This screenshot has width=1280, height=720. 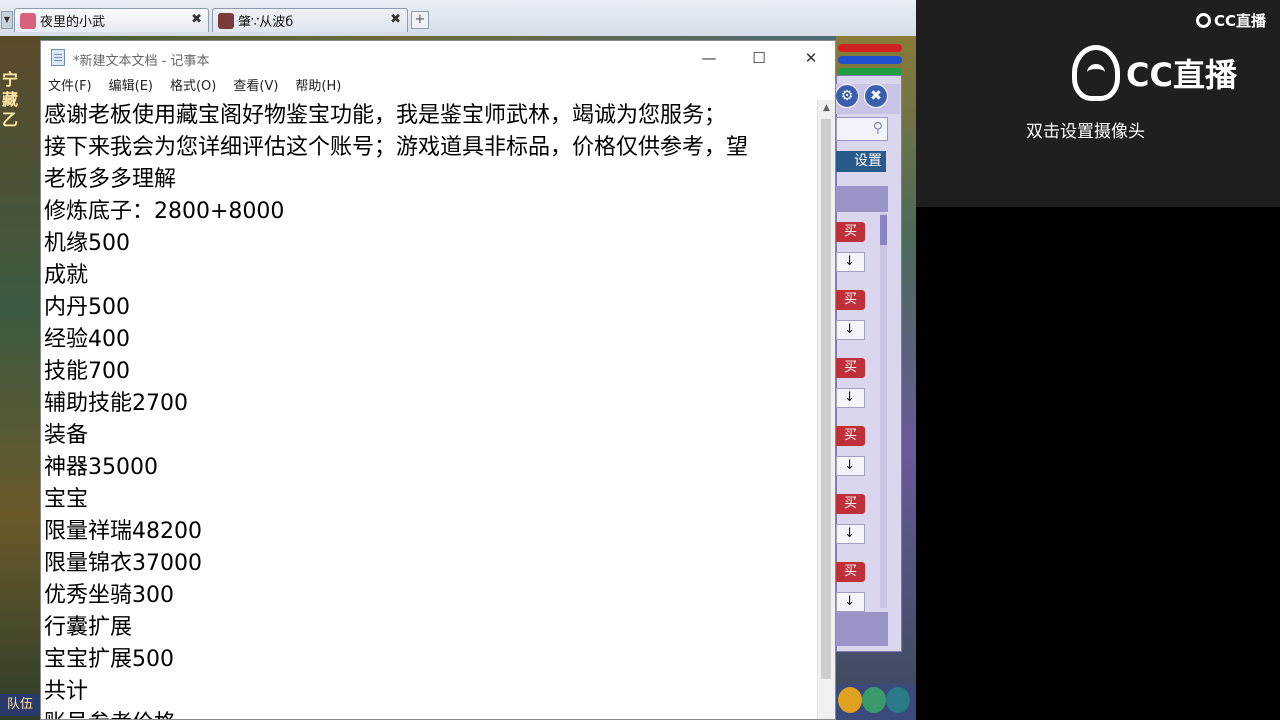 What do you see at coordinates (109, 659) in the screenshot?
I see `text-line: 宝宝扩展500` at bounding box center [109, 659].